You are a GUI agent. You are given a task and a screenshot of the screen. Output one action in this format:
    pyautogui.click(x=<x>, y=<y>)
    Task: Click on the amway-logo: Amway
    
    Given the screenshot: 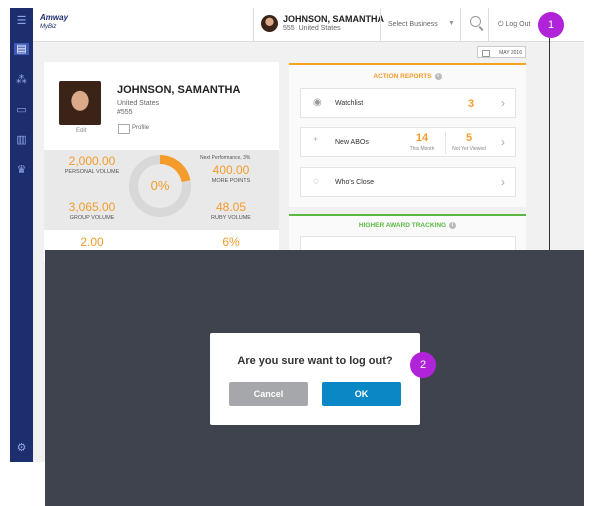 What is the action you would take?
    pyautogui.click(x=54, y=17)
    